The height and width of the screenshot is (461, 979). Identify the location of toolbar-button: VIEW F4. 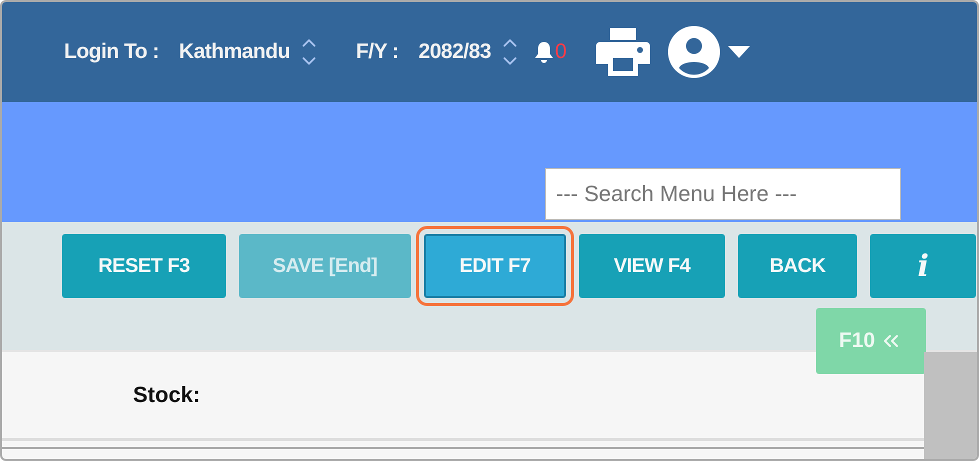
(652, 266).